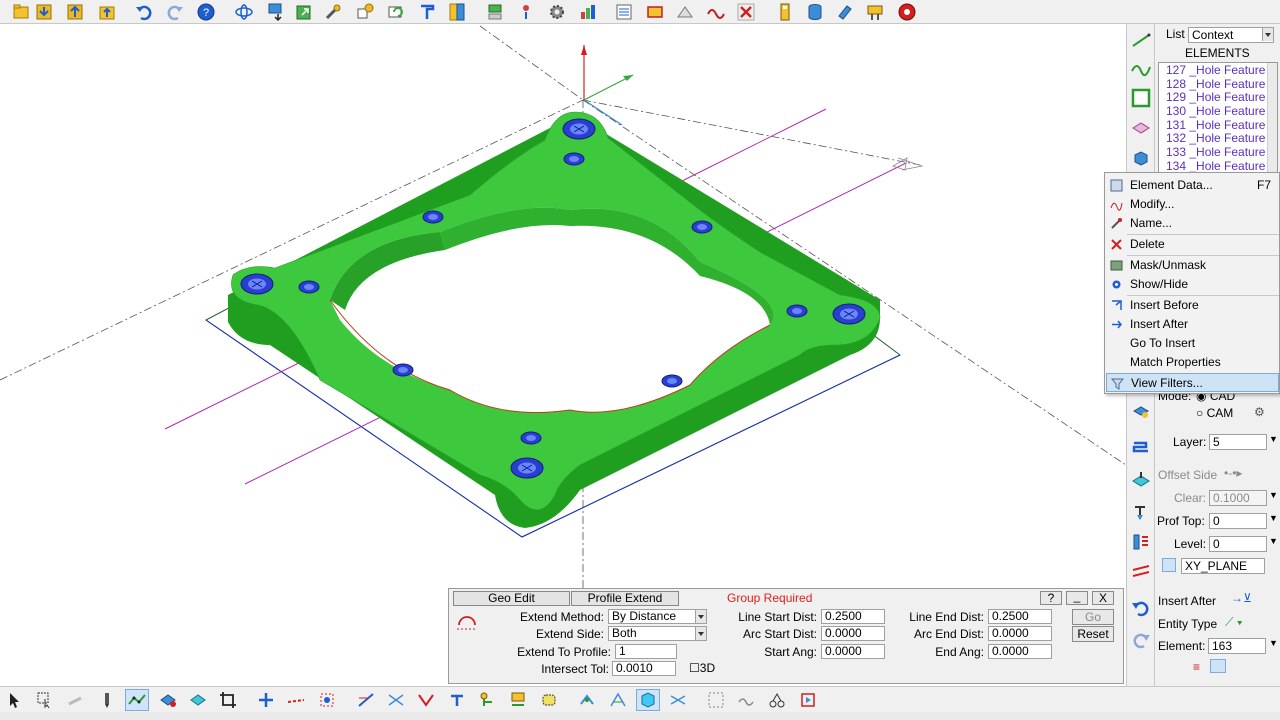 This screenshot has width=1280, height=720. What do you see at coordinates (587, 700) in the screenshot?
I see `spiral-icon` at bounding box center [587, 700].